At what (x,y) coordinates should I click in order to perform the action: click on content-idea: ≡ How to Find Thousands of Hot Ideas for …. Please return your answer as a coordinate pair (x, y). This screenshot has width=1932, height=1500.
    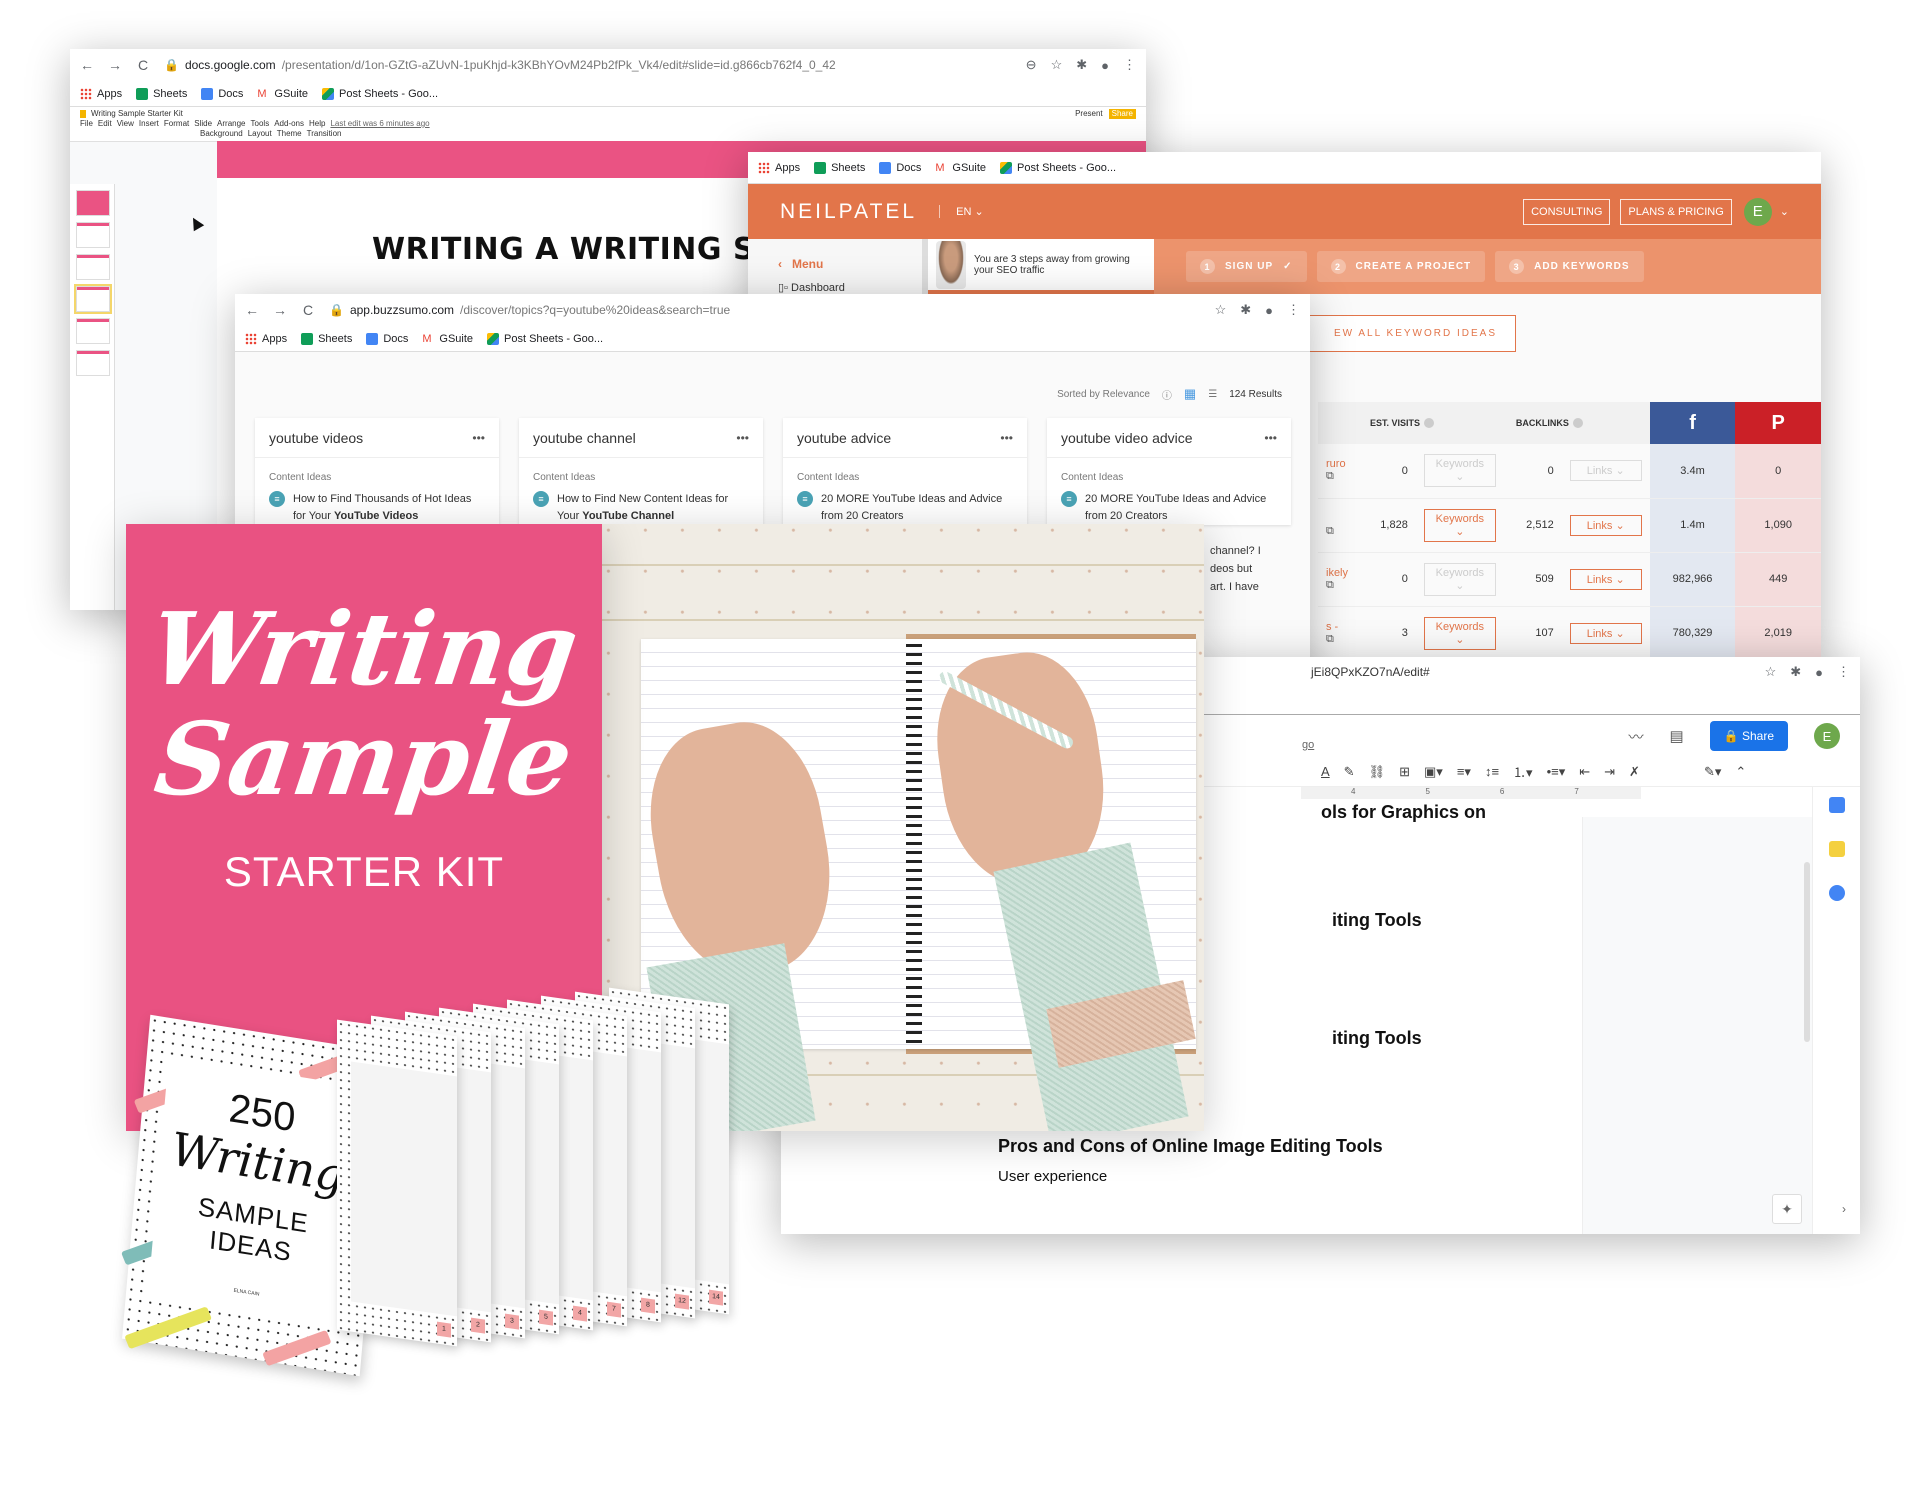
    Looking at the image, I should click on (377, 508).